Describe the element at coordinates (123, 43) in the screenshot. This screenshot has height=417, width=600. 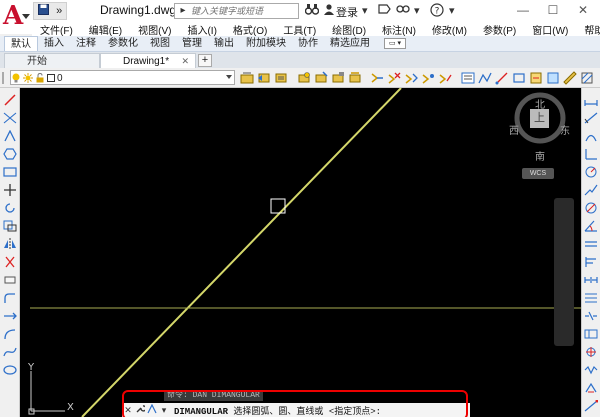
I see `tab-parametric: 参数化` at that location.